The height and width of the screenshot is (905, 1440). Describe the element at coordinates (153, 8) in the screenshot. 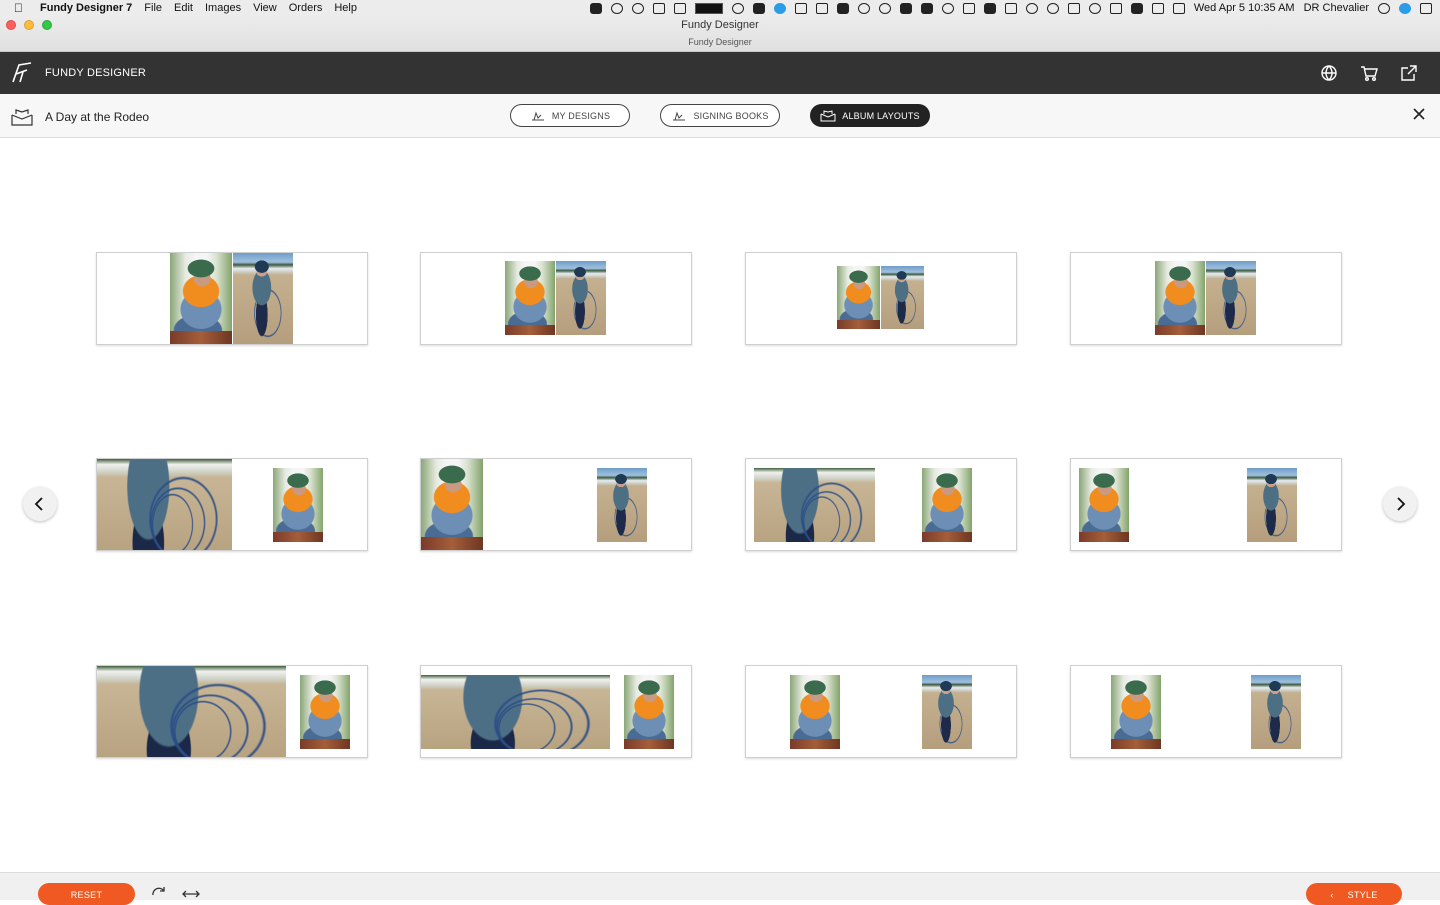

I see `menu-file: File` at that location.